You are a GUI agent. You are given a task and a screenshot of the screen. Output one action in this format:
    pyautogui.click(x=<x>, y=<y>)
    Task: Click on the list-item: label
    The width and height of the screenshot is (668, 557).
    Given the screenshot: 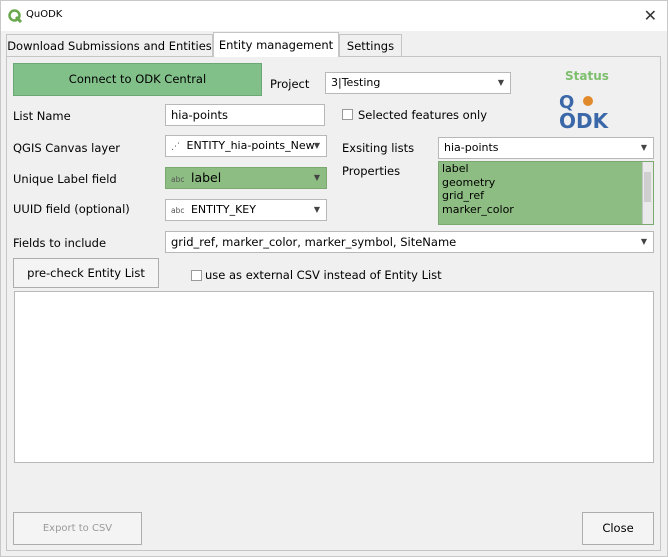 What is the action you would take?
    pyautogui.click(x=546, y=169)
    